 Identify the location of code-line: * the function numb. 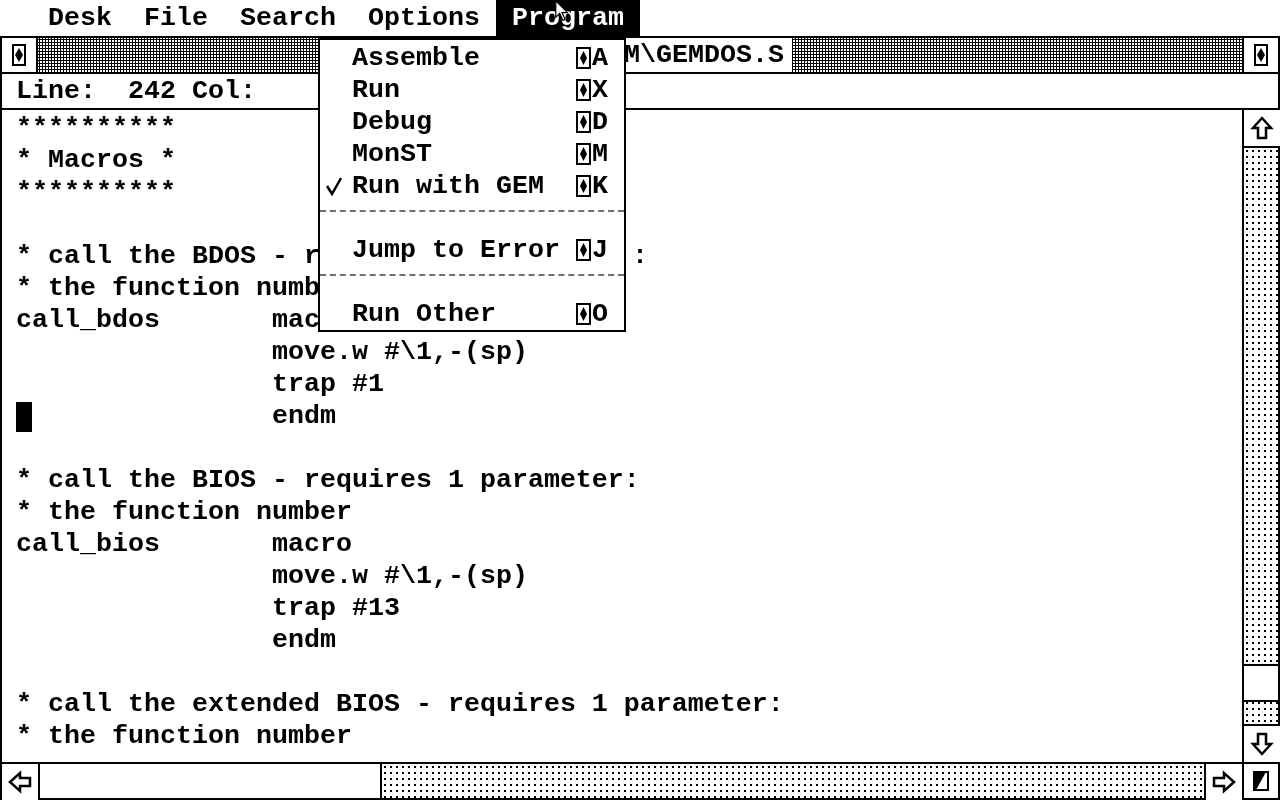
(168, 288).